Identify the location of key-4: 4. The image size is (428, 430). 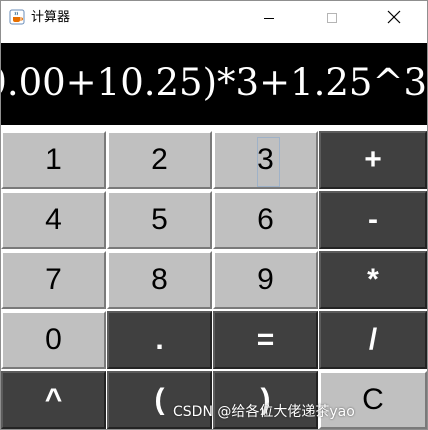
(53, 220).